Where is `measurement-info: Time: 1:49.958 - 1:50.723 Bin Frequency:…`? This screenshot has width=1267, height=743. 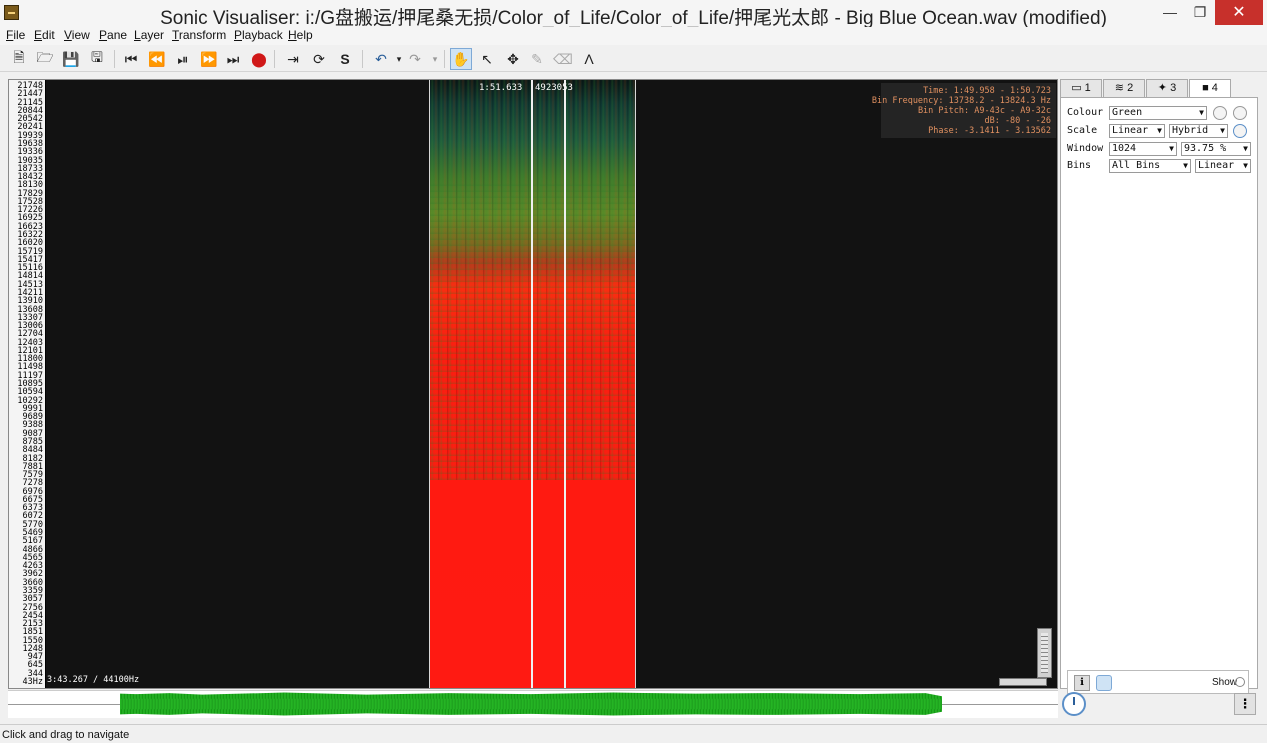 measurement-info: Time: 1:49.958 - 1:50.723 Bin Frequency:… is located at coordinates (964, 110).